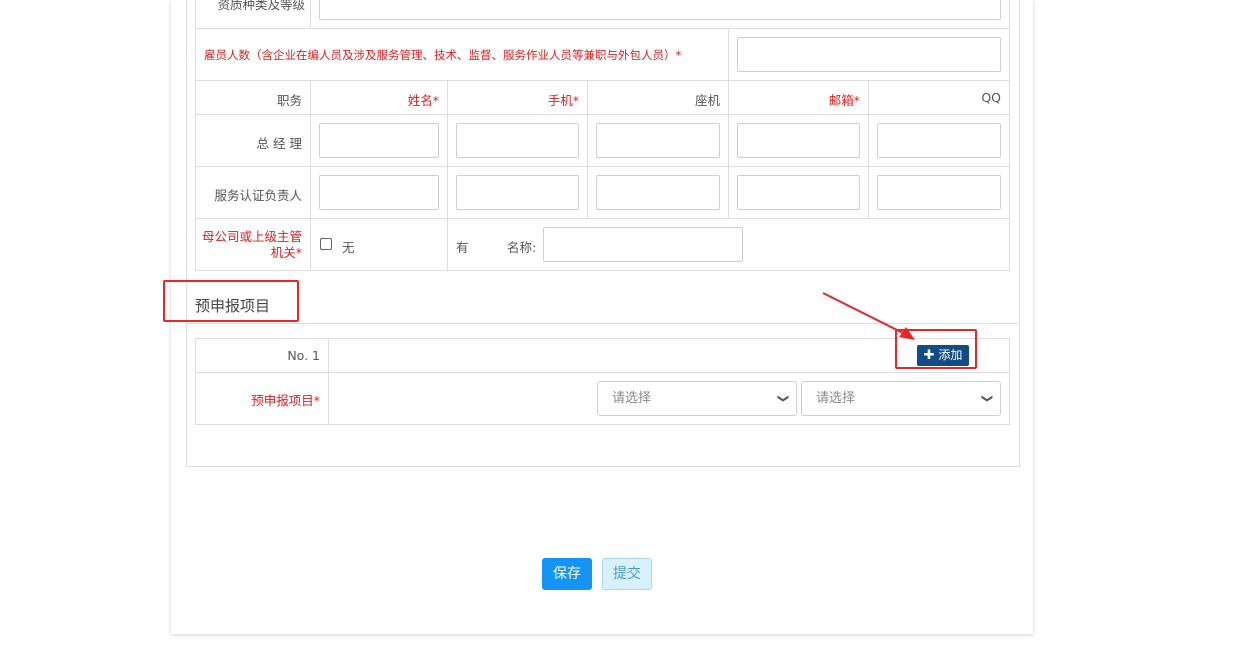 Image resolution: width=1234 pixels, height=656 pixels. I want to click on role-general-manager: 总 经 理, so click(279, 143).